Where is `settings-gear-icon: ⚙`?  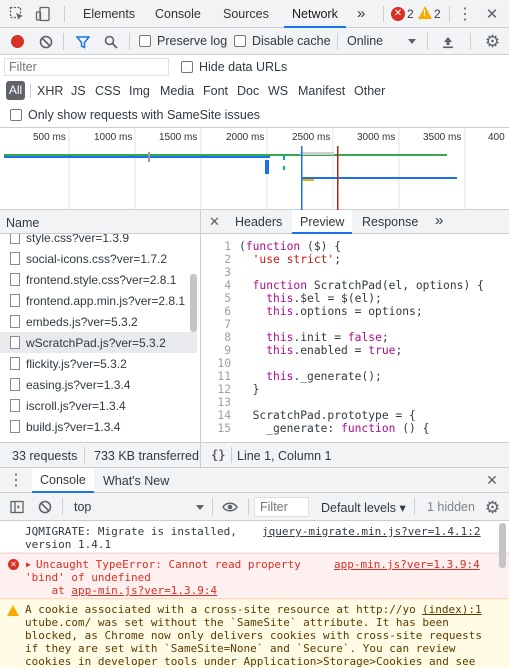
settings-gear-icon: ⚙ is located at coordinates (492, 41).